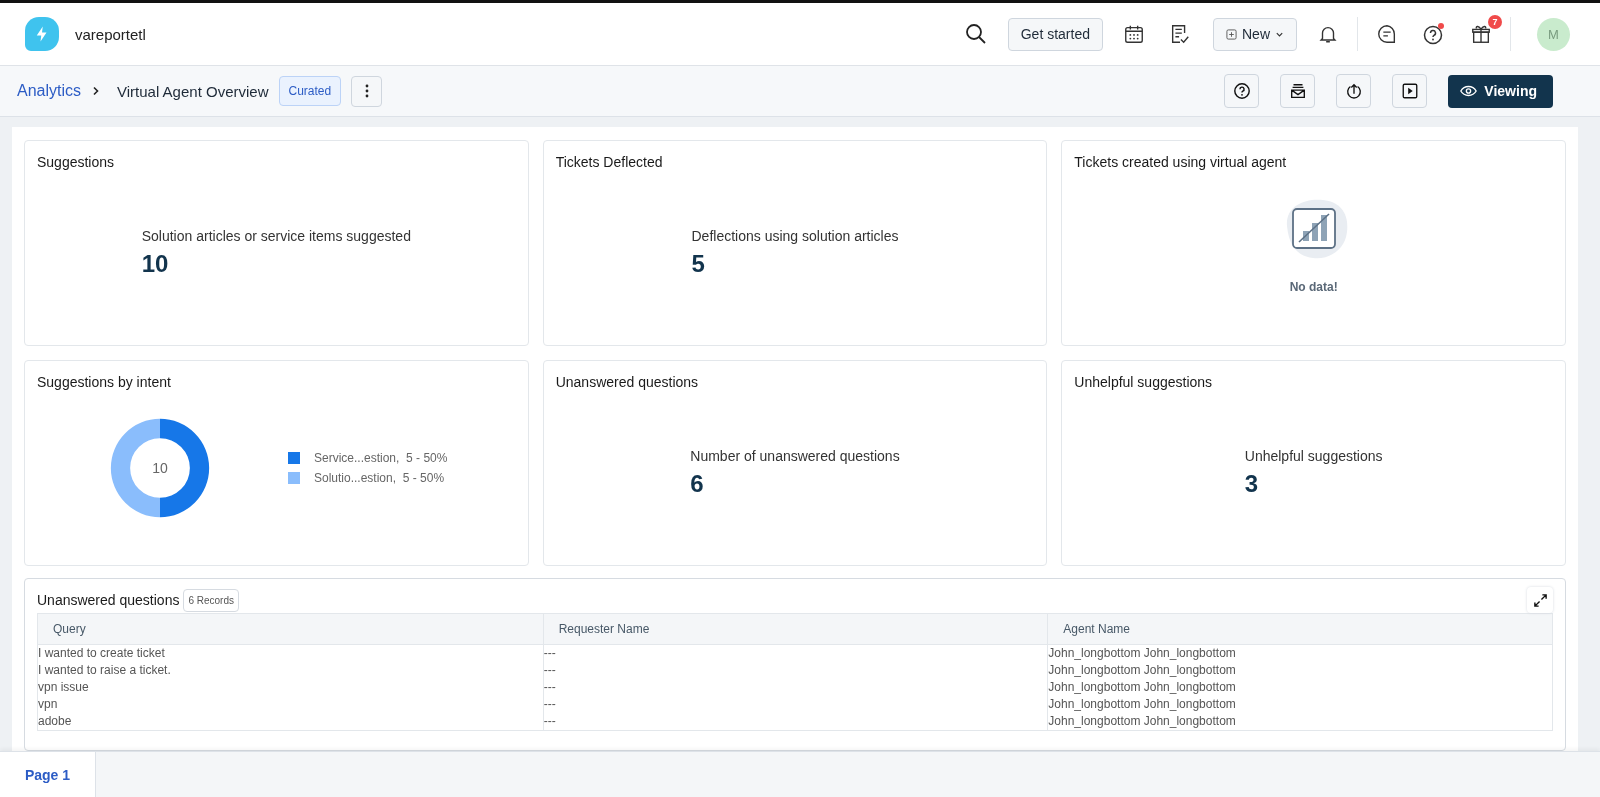  Describe the element at coordinates (795, 456) in the screenshot. I see `metric-label: Number of unanswered questions` at that location.